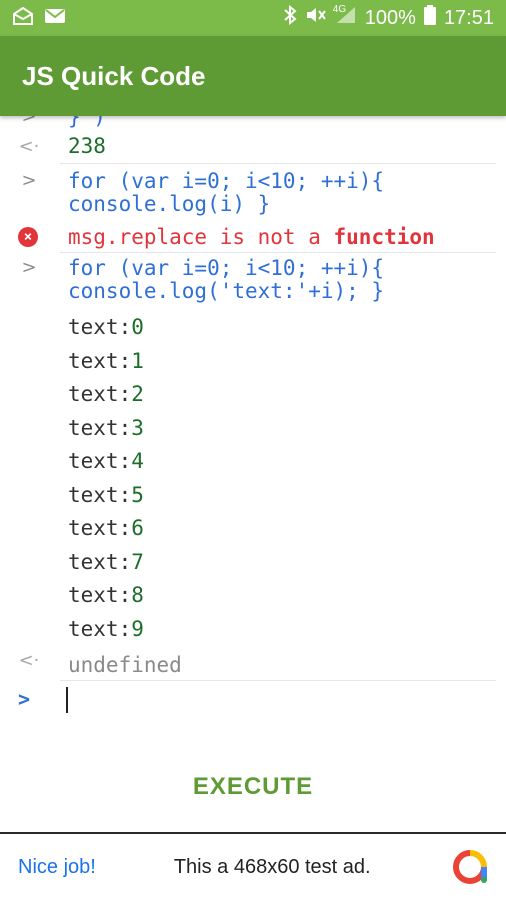 This screenshot has height=900, width=506. Describe the element at coordinates (344, 17) in the screenshot. I see `signal-icon: 4G` at that location.